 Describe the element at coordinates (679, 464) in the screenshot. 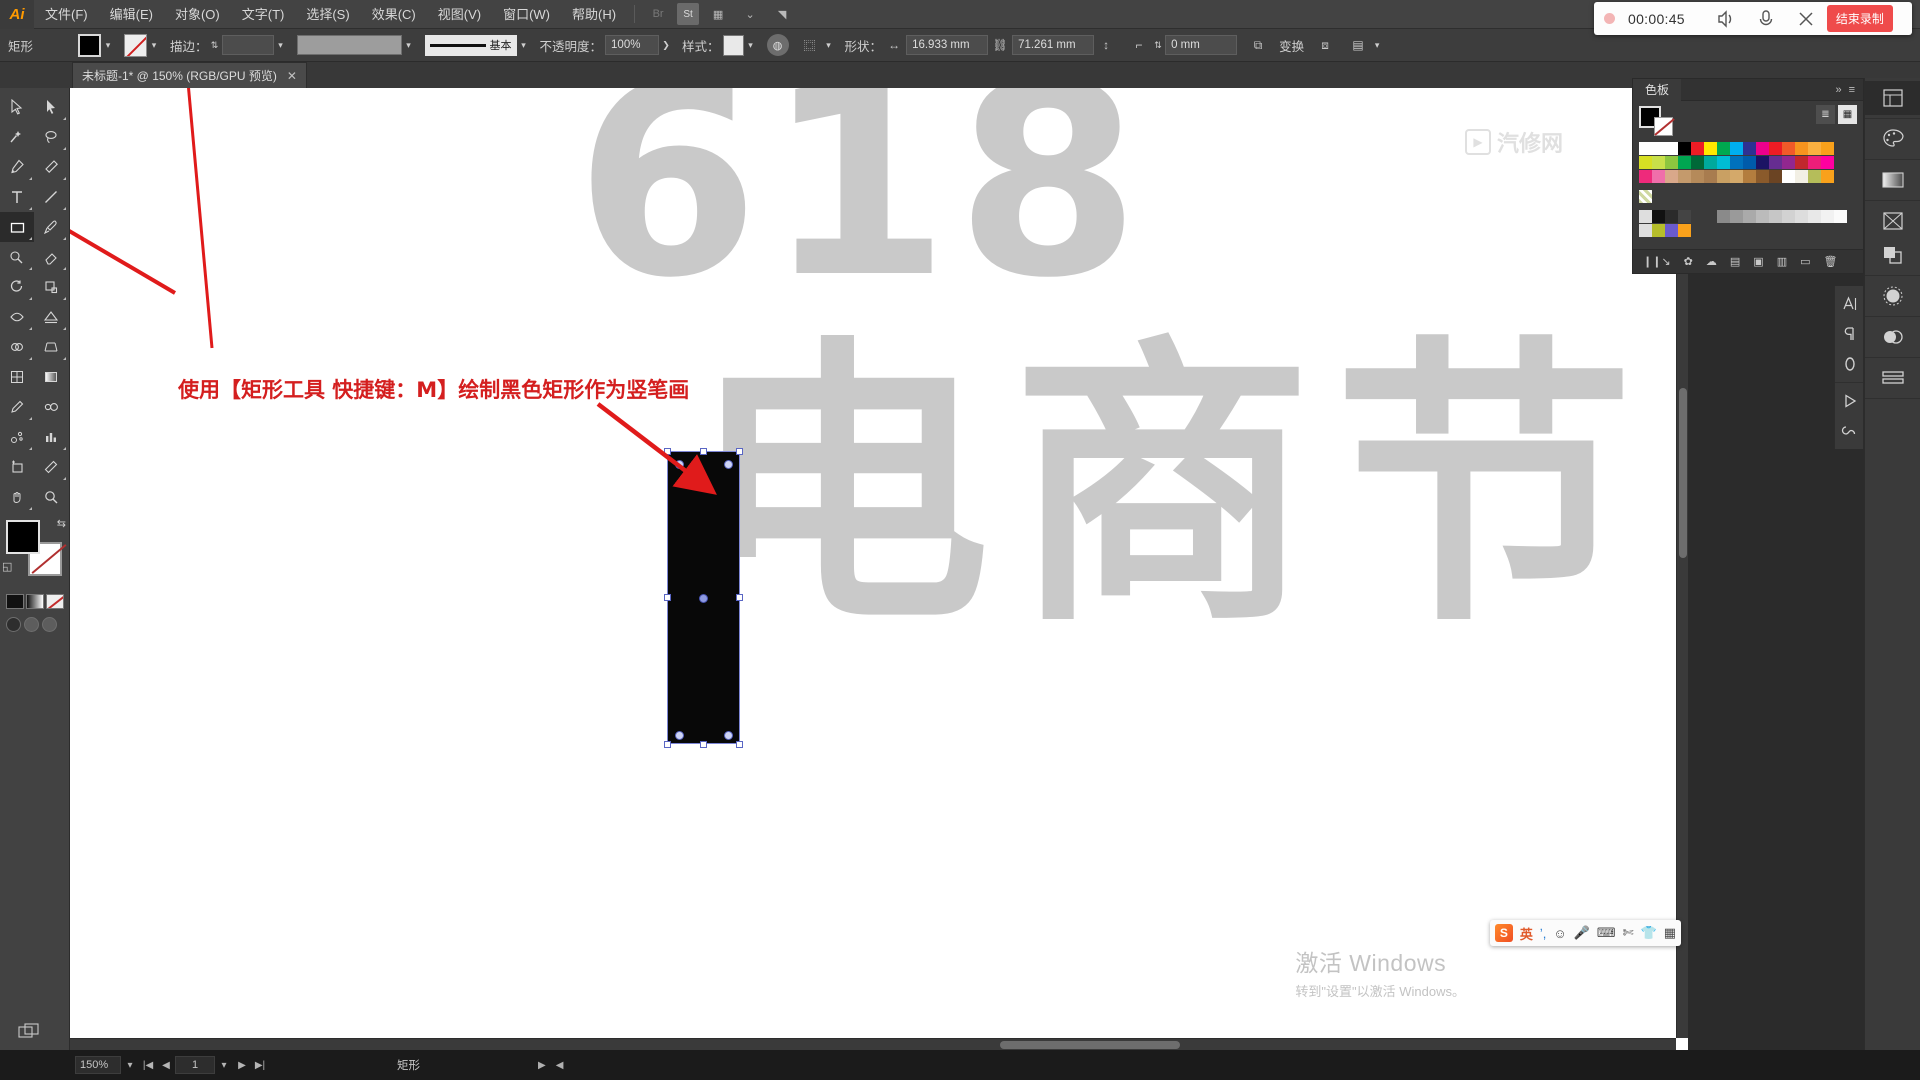

I see `corner-radius-widget-tl` at that location.